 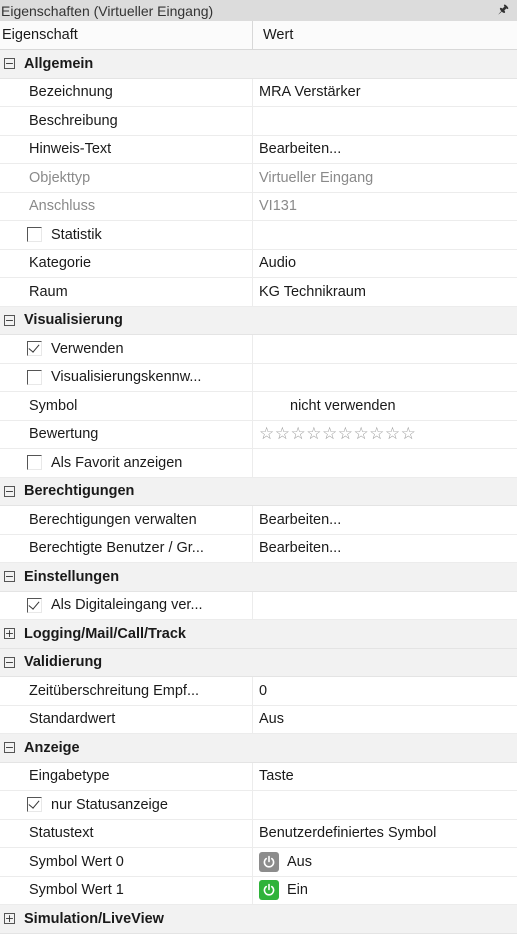 I want to click on property-row: Kategorie Audio, so click(x=258, y=263).